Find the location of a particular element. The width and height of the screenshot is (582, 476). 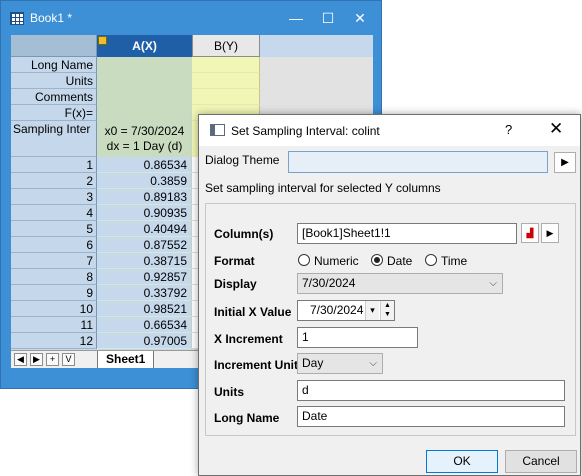

ok-button: OK is located at coordinates (462, 461).